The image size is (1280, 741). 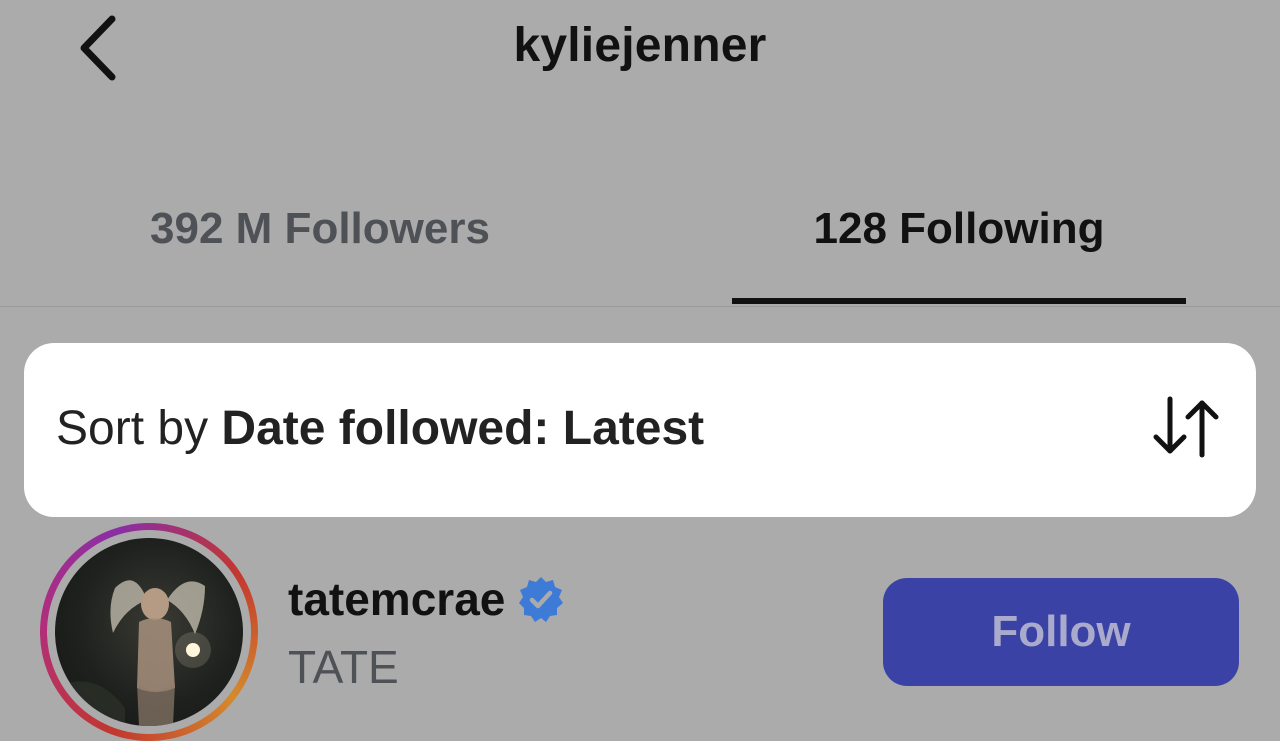 I want to click on page-title: kyliejenner, so click(x=640, y=45).